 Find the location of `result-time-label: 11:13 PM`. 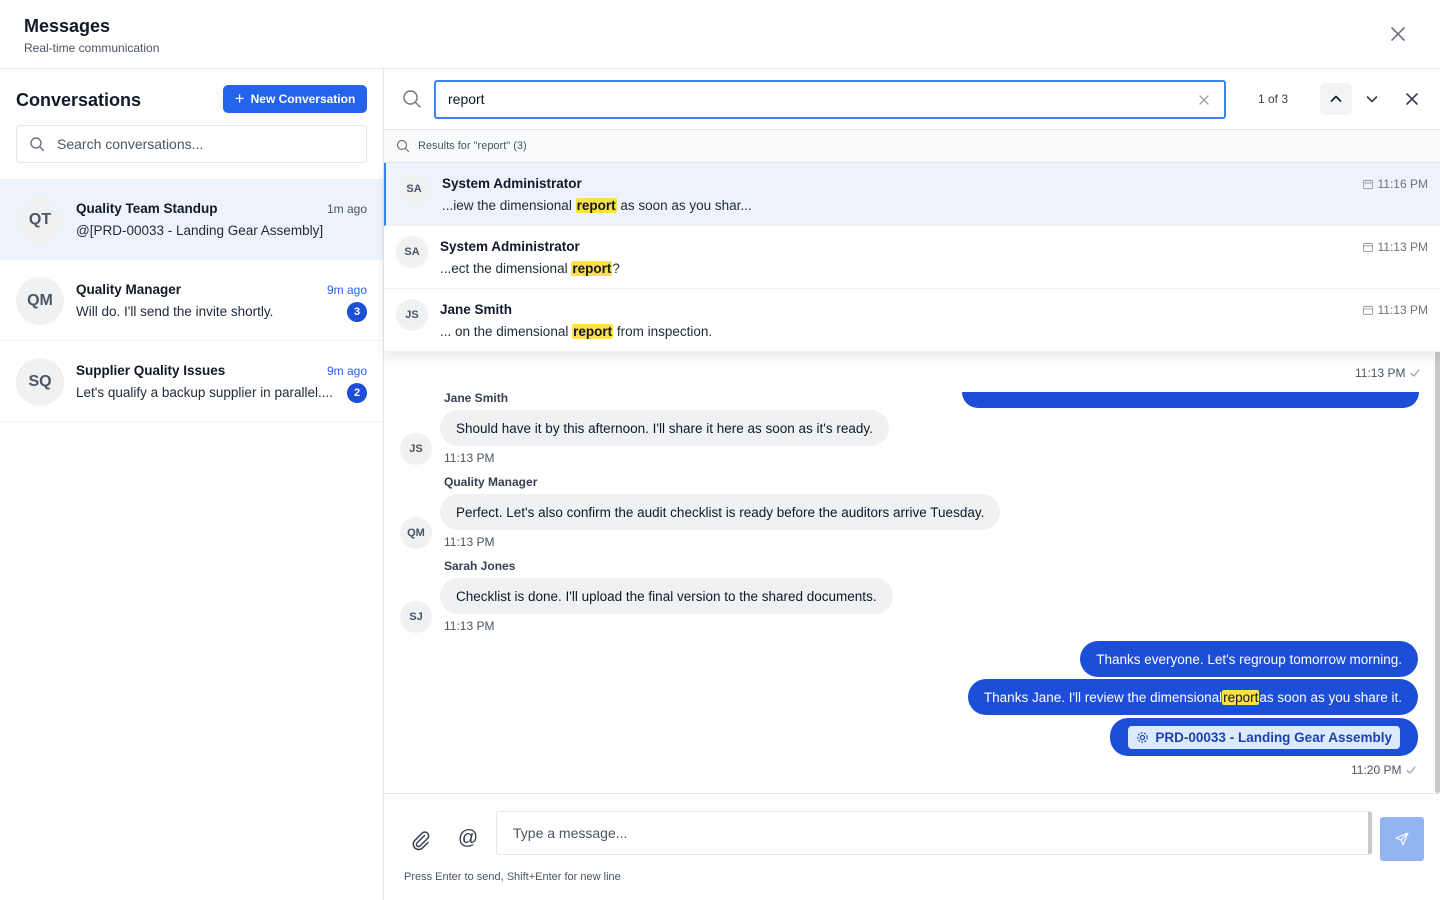

result-time-label: 11:13 PM is located at coordinates (1402, 247).